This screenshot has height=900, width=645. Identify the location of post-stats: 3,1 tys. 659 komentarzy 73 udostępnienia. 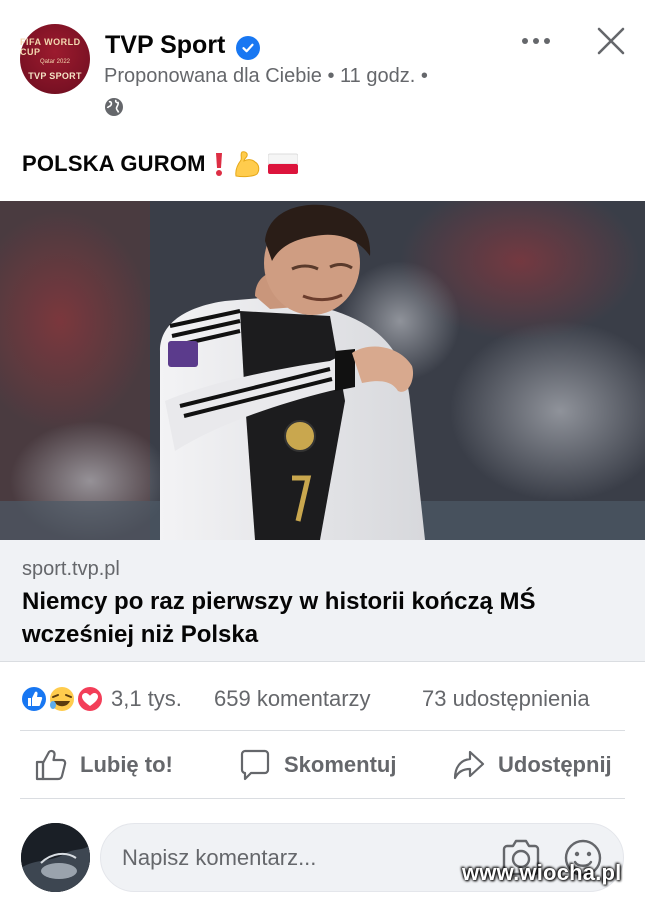
(322, 698).